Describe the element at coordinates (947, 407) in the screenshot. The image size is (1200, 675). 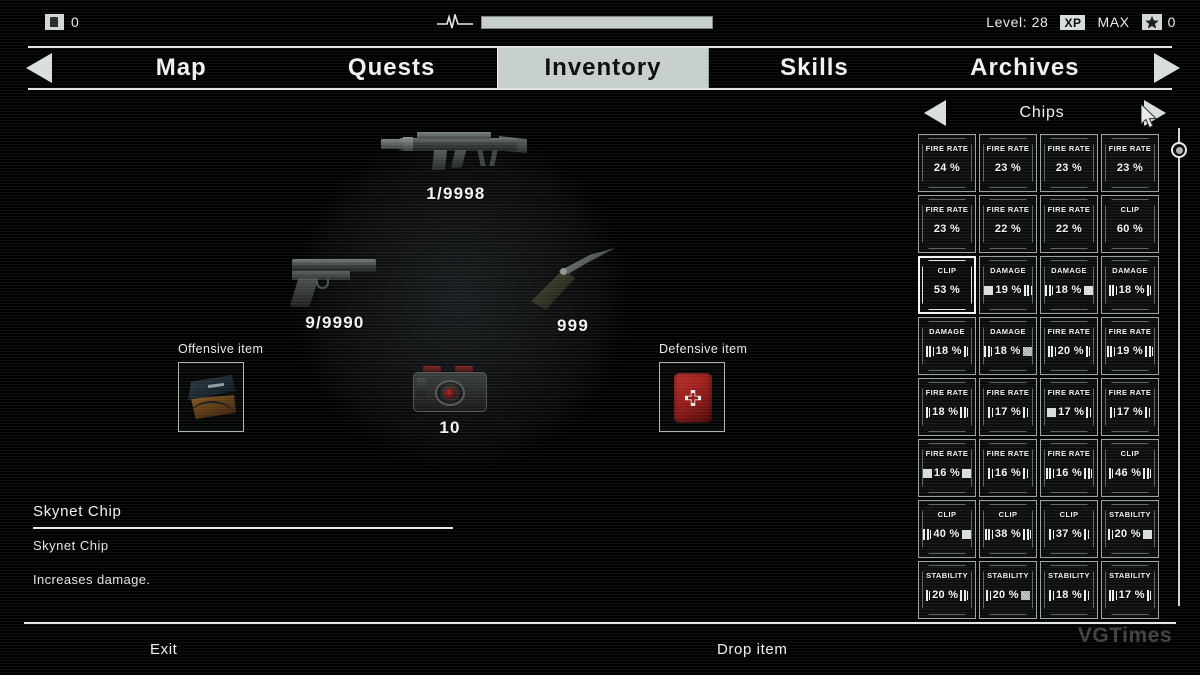
I see `chip-tile: FIRE RATE 18 %` at that location.